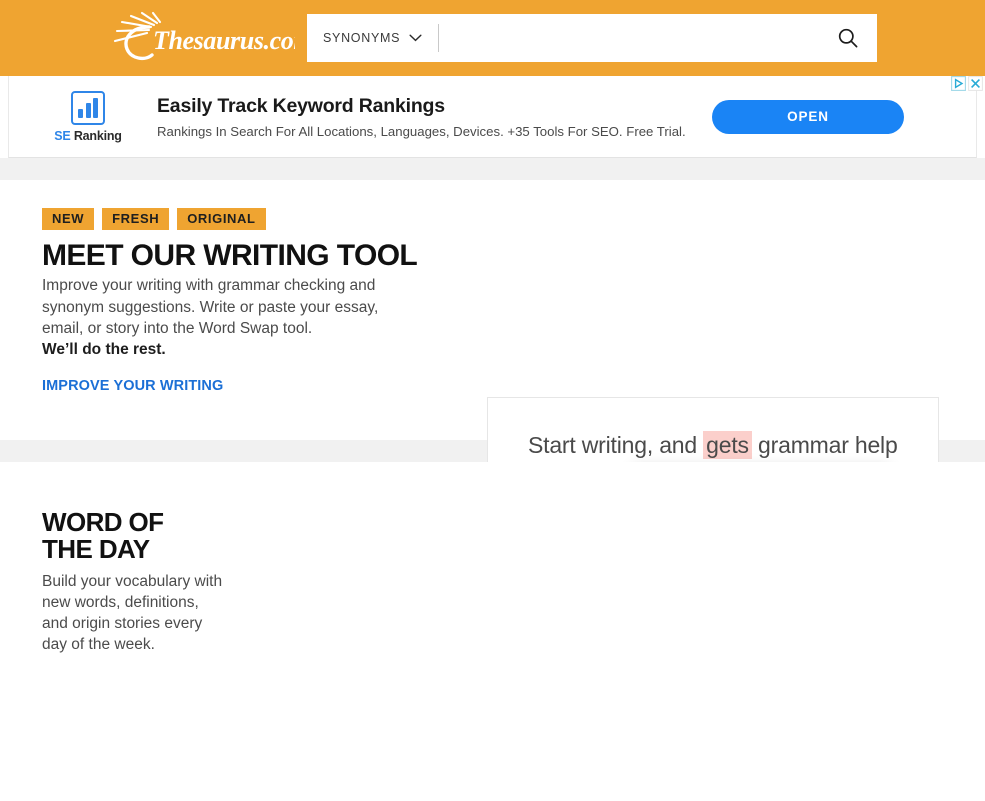  I want to click on demo-highlighted-word: gets, so click(727, 445).